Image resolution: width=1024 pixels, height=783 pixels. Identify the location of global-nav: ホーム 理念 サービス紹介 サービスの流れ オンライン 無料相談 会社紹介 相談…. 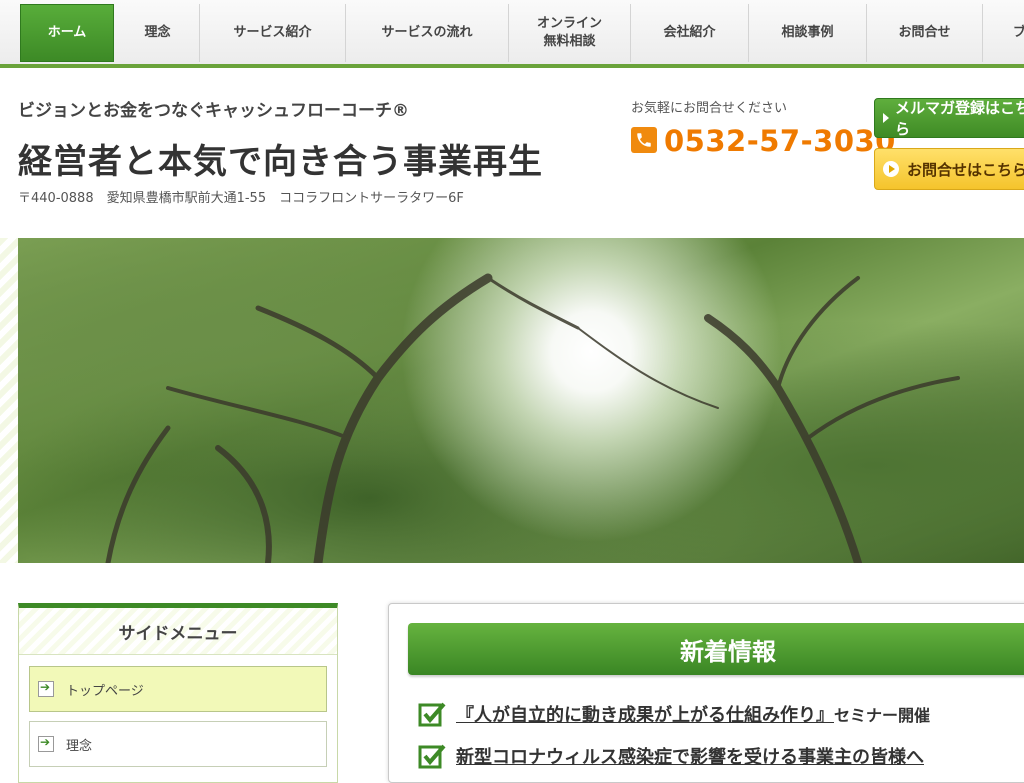
(512, 34).